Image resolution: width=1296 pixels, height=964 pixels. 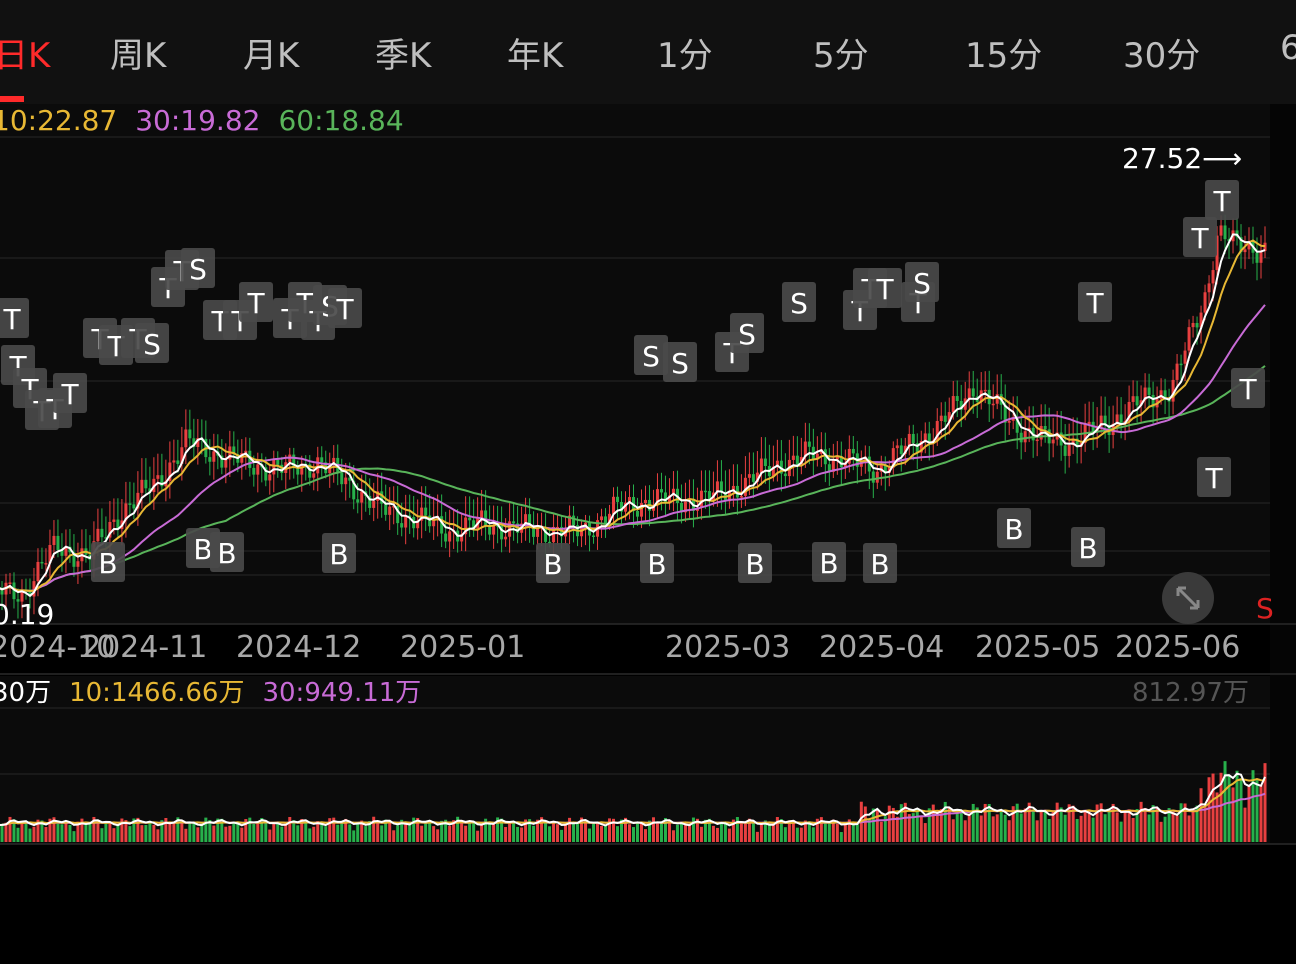 I want to click on expand-button, so click(x=1188, y=598).